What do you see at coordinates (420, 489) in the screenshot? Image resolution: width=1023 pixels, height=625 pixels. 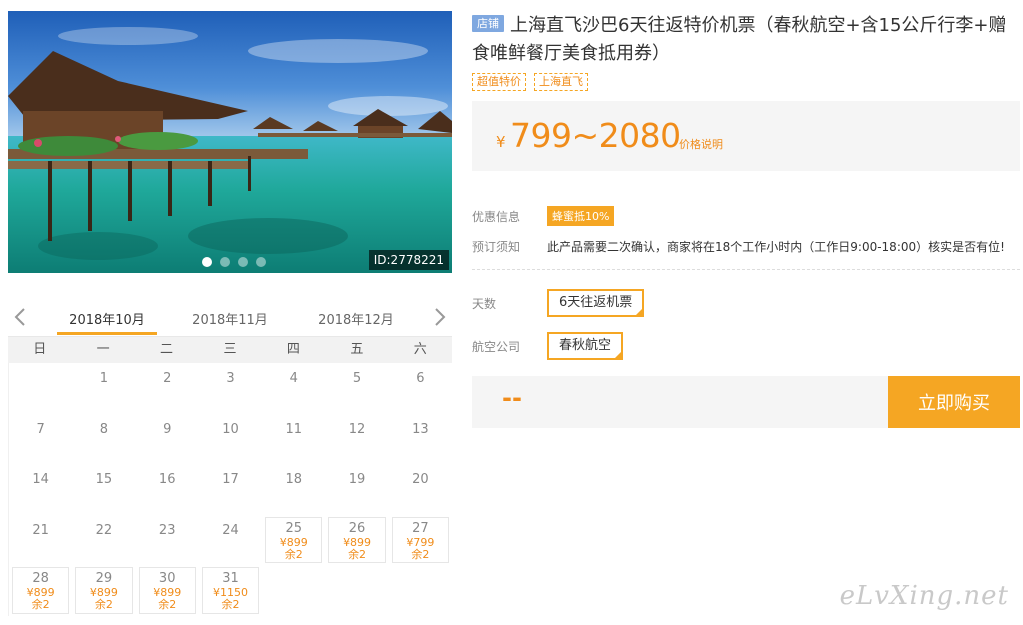 I see `calendar-day: 20` at bounding box center [420, 489].